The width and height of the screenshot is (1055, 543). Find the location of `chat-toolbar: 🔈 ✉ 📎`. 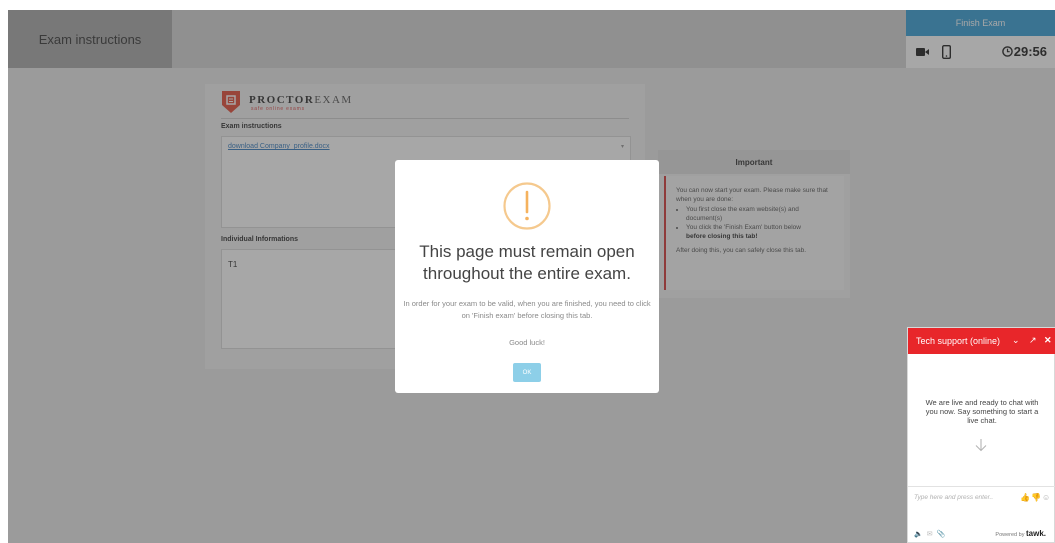

chat-toolbar: 🔈 ✉ 📎 is located at coordinates (929, 534).